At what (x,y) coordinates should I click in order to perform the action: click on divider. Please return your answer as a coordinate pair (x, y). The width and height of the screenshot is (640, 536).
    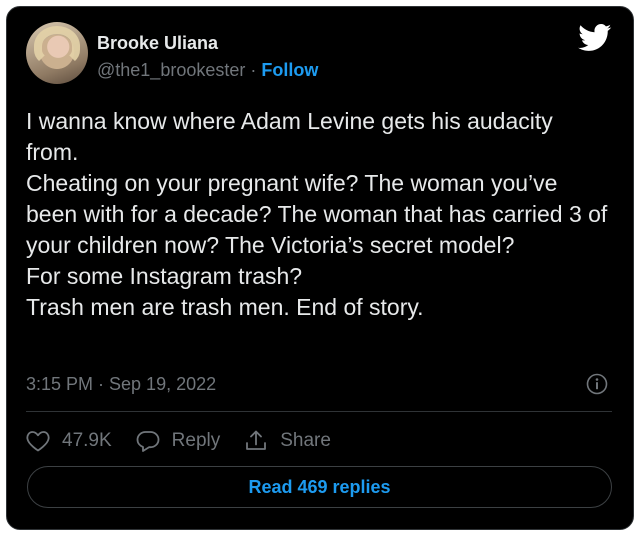
    Looking at the image, I should click on (319, 411).